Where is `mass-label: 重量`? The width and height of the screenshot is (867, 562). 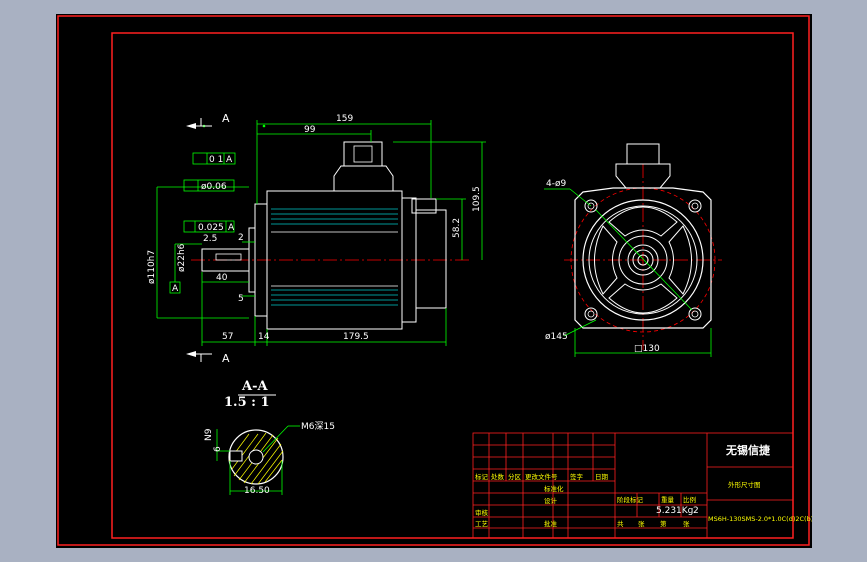
mass-label: 重量 is located at coordinates (668, 500).